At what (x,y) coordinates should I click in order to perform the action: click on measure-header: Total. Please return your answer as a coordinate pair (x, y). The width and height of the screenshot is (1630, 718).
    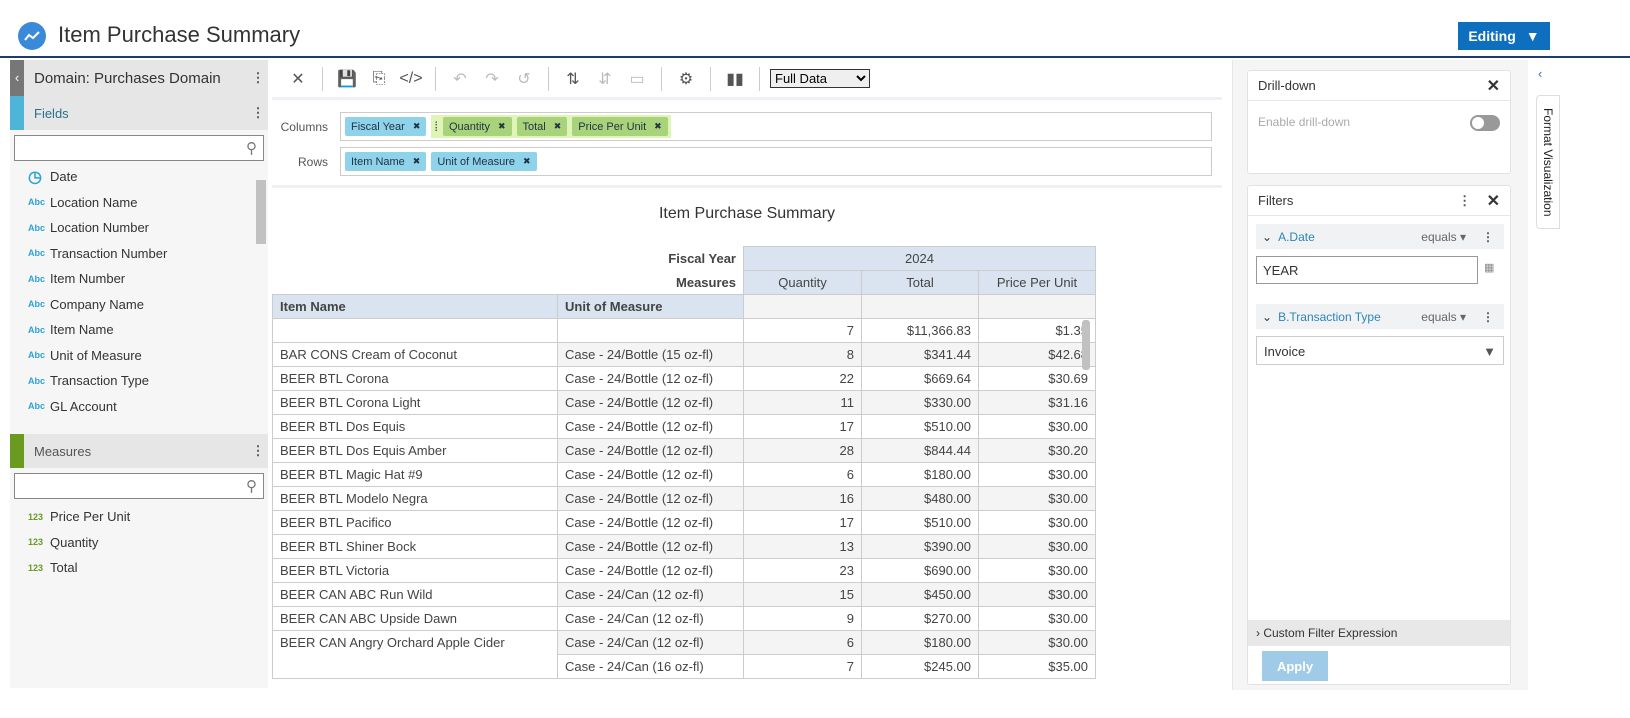
    Looking at the image, I should click on (920, 282).